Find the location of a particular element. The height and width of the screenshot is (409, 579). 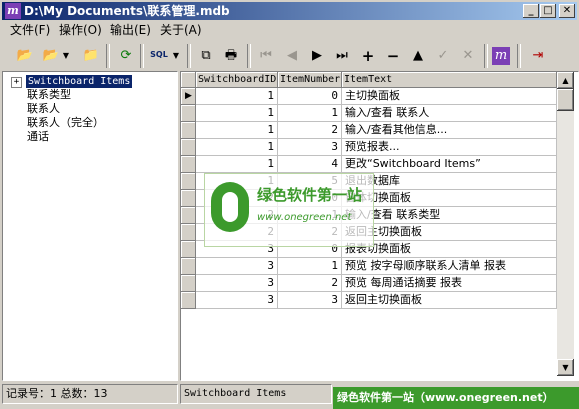

close-button: ✕ is located at coordinates (567, 11).